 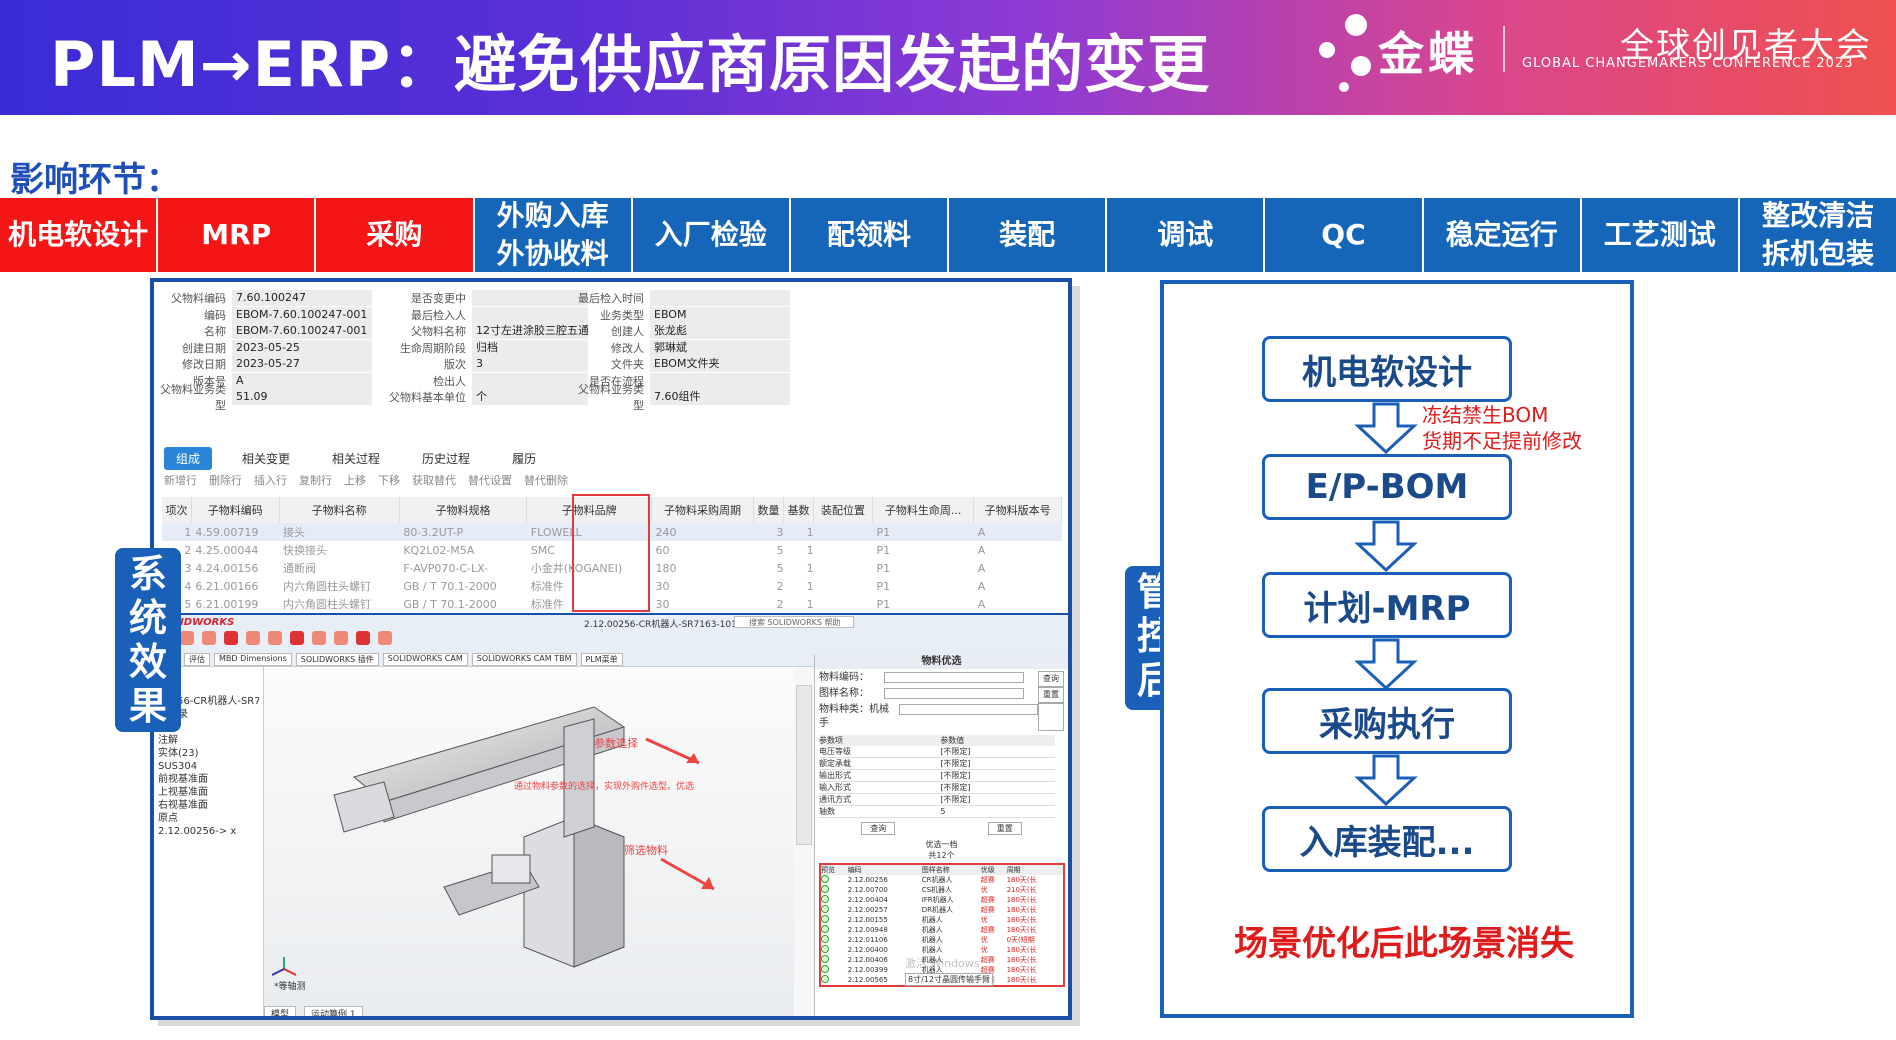 I want to click on form-field: 最后检入人, so click(x=475, y=314).